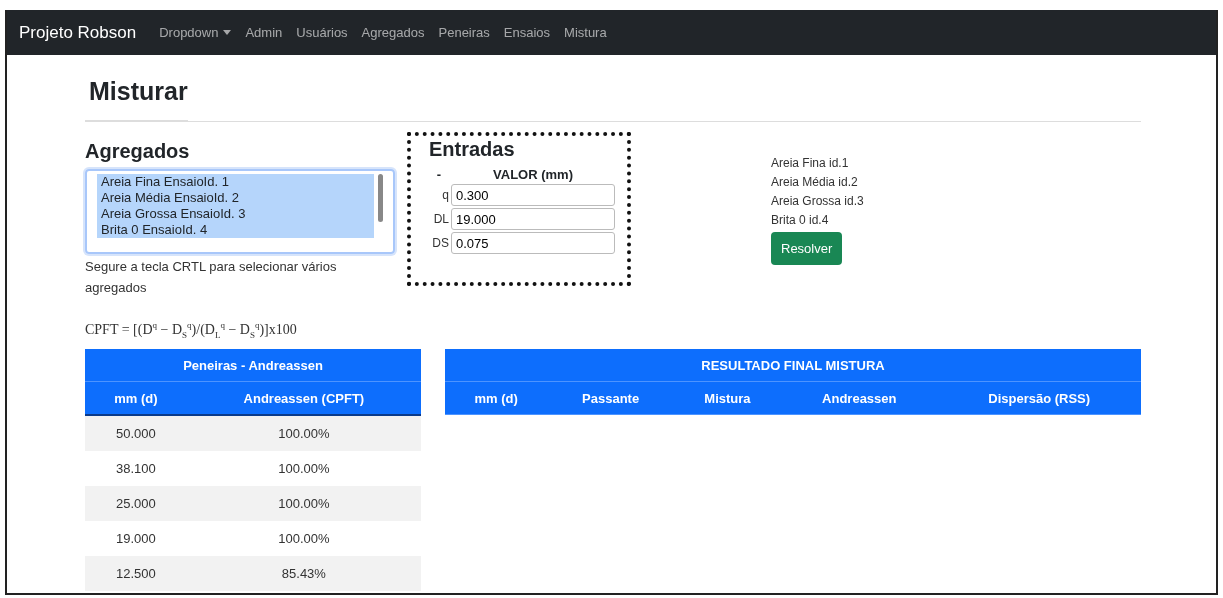  Describe the element at coordinates (136, 504) in the screenshot. I see `table-cell: 25.000` at that location.